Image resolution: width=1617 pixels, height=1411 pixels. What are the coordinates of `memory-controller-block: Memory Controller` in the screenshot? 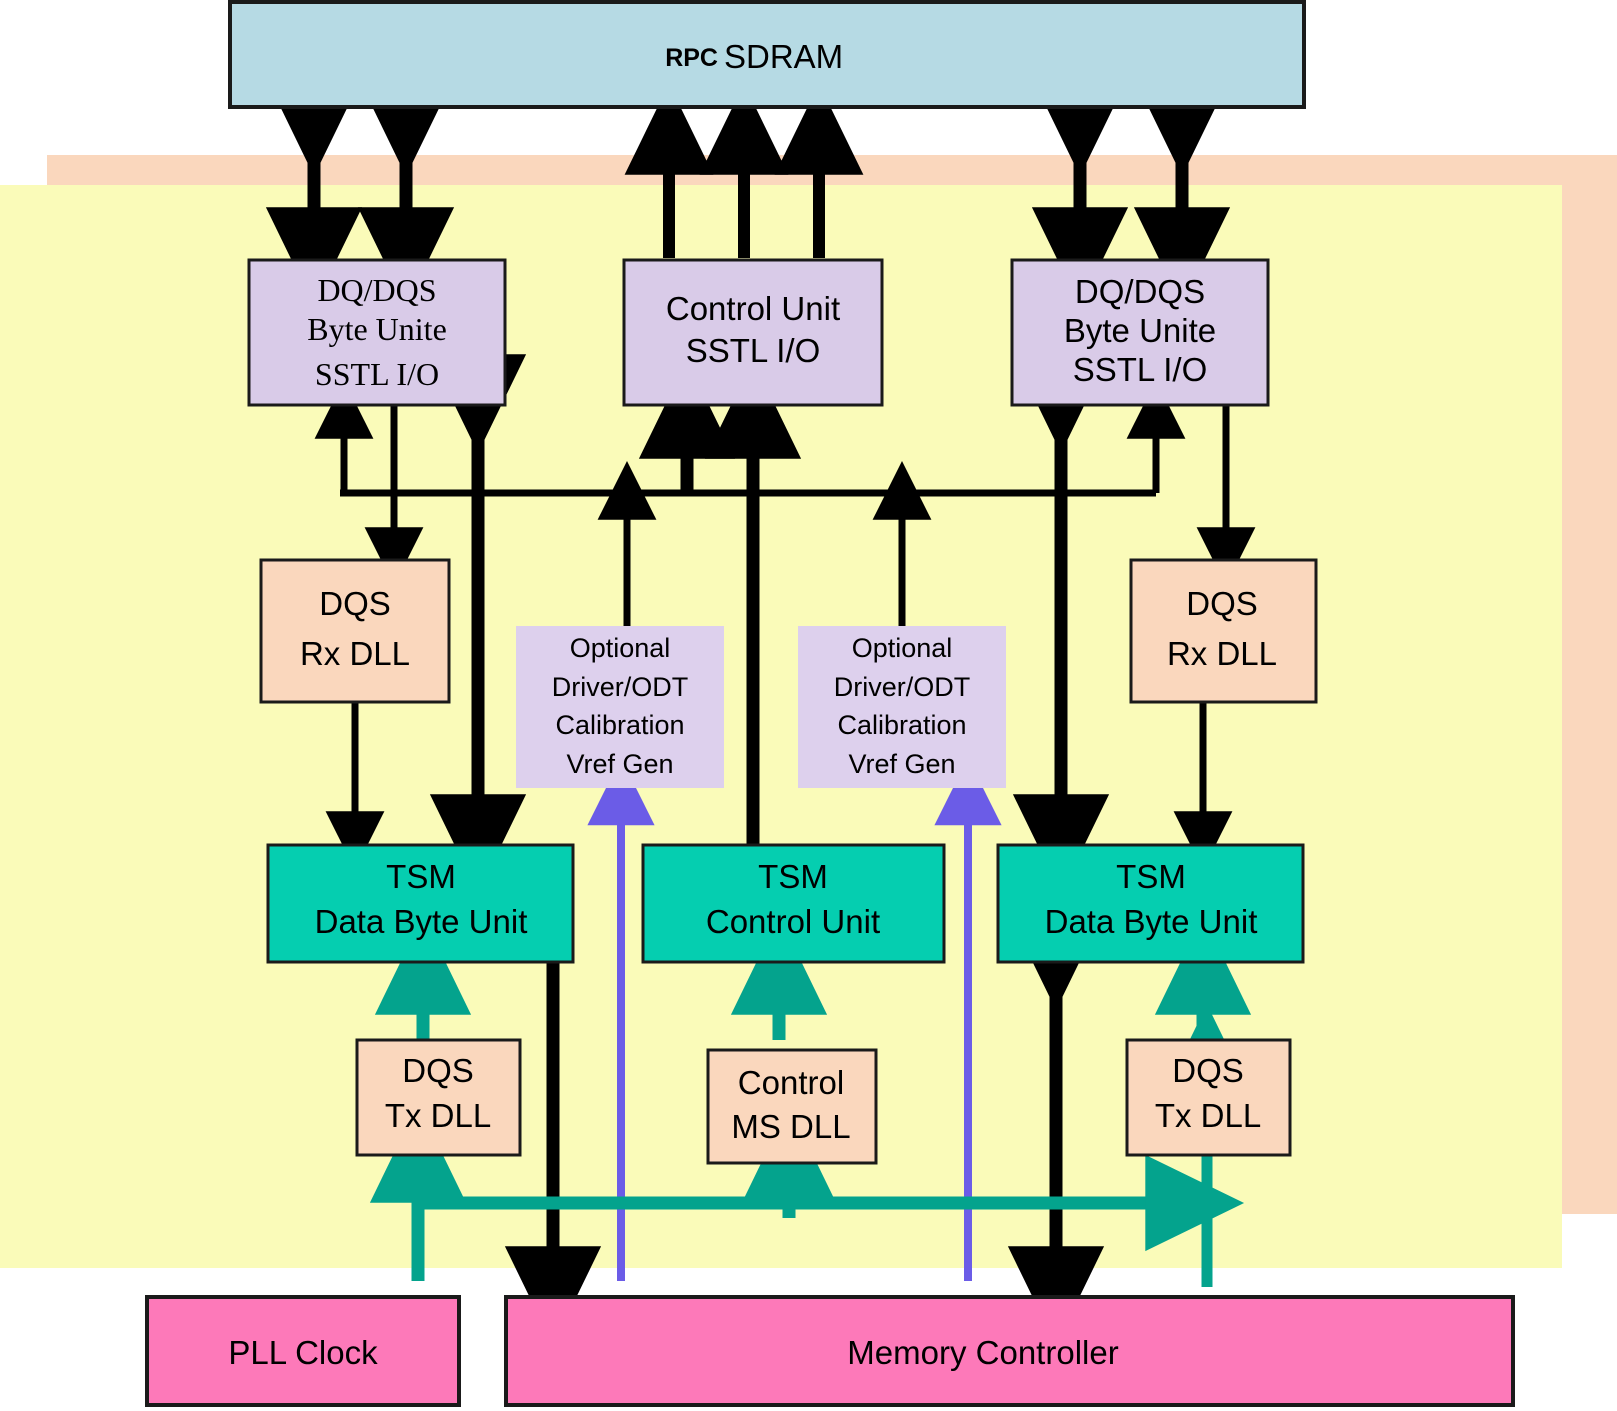 It's located at (1009, 1351).